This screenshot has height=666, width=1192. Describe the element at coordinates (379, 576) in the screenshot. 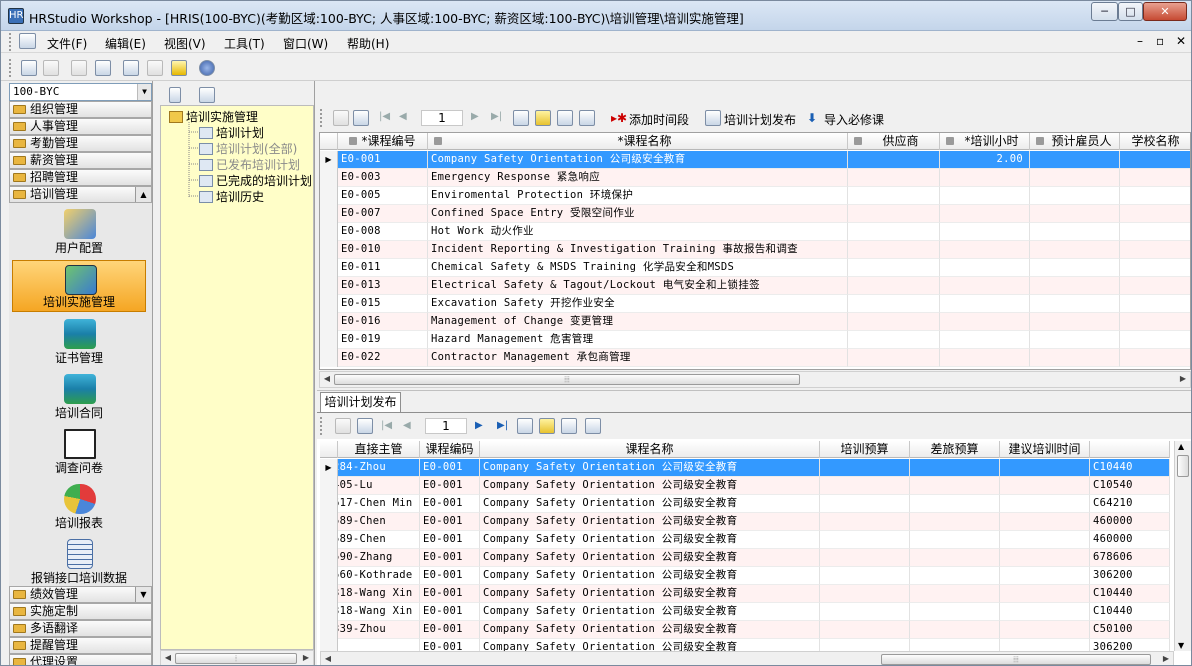

I see `table-cell-manager: 560-Kothrade` at that location.